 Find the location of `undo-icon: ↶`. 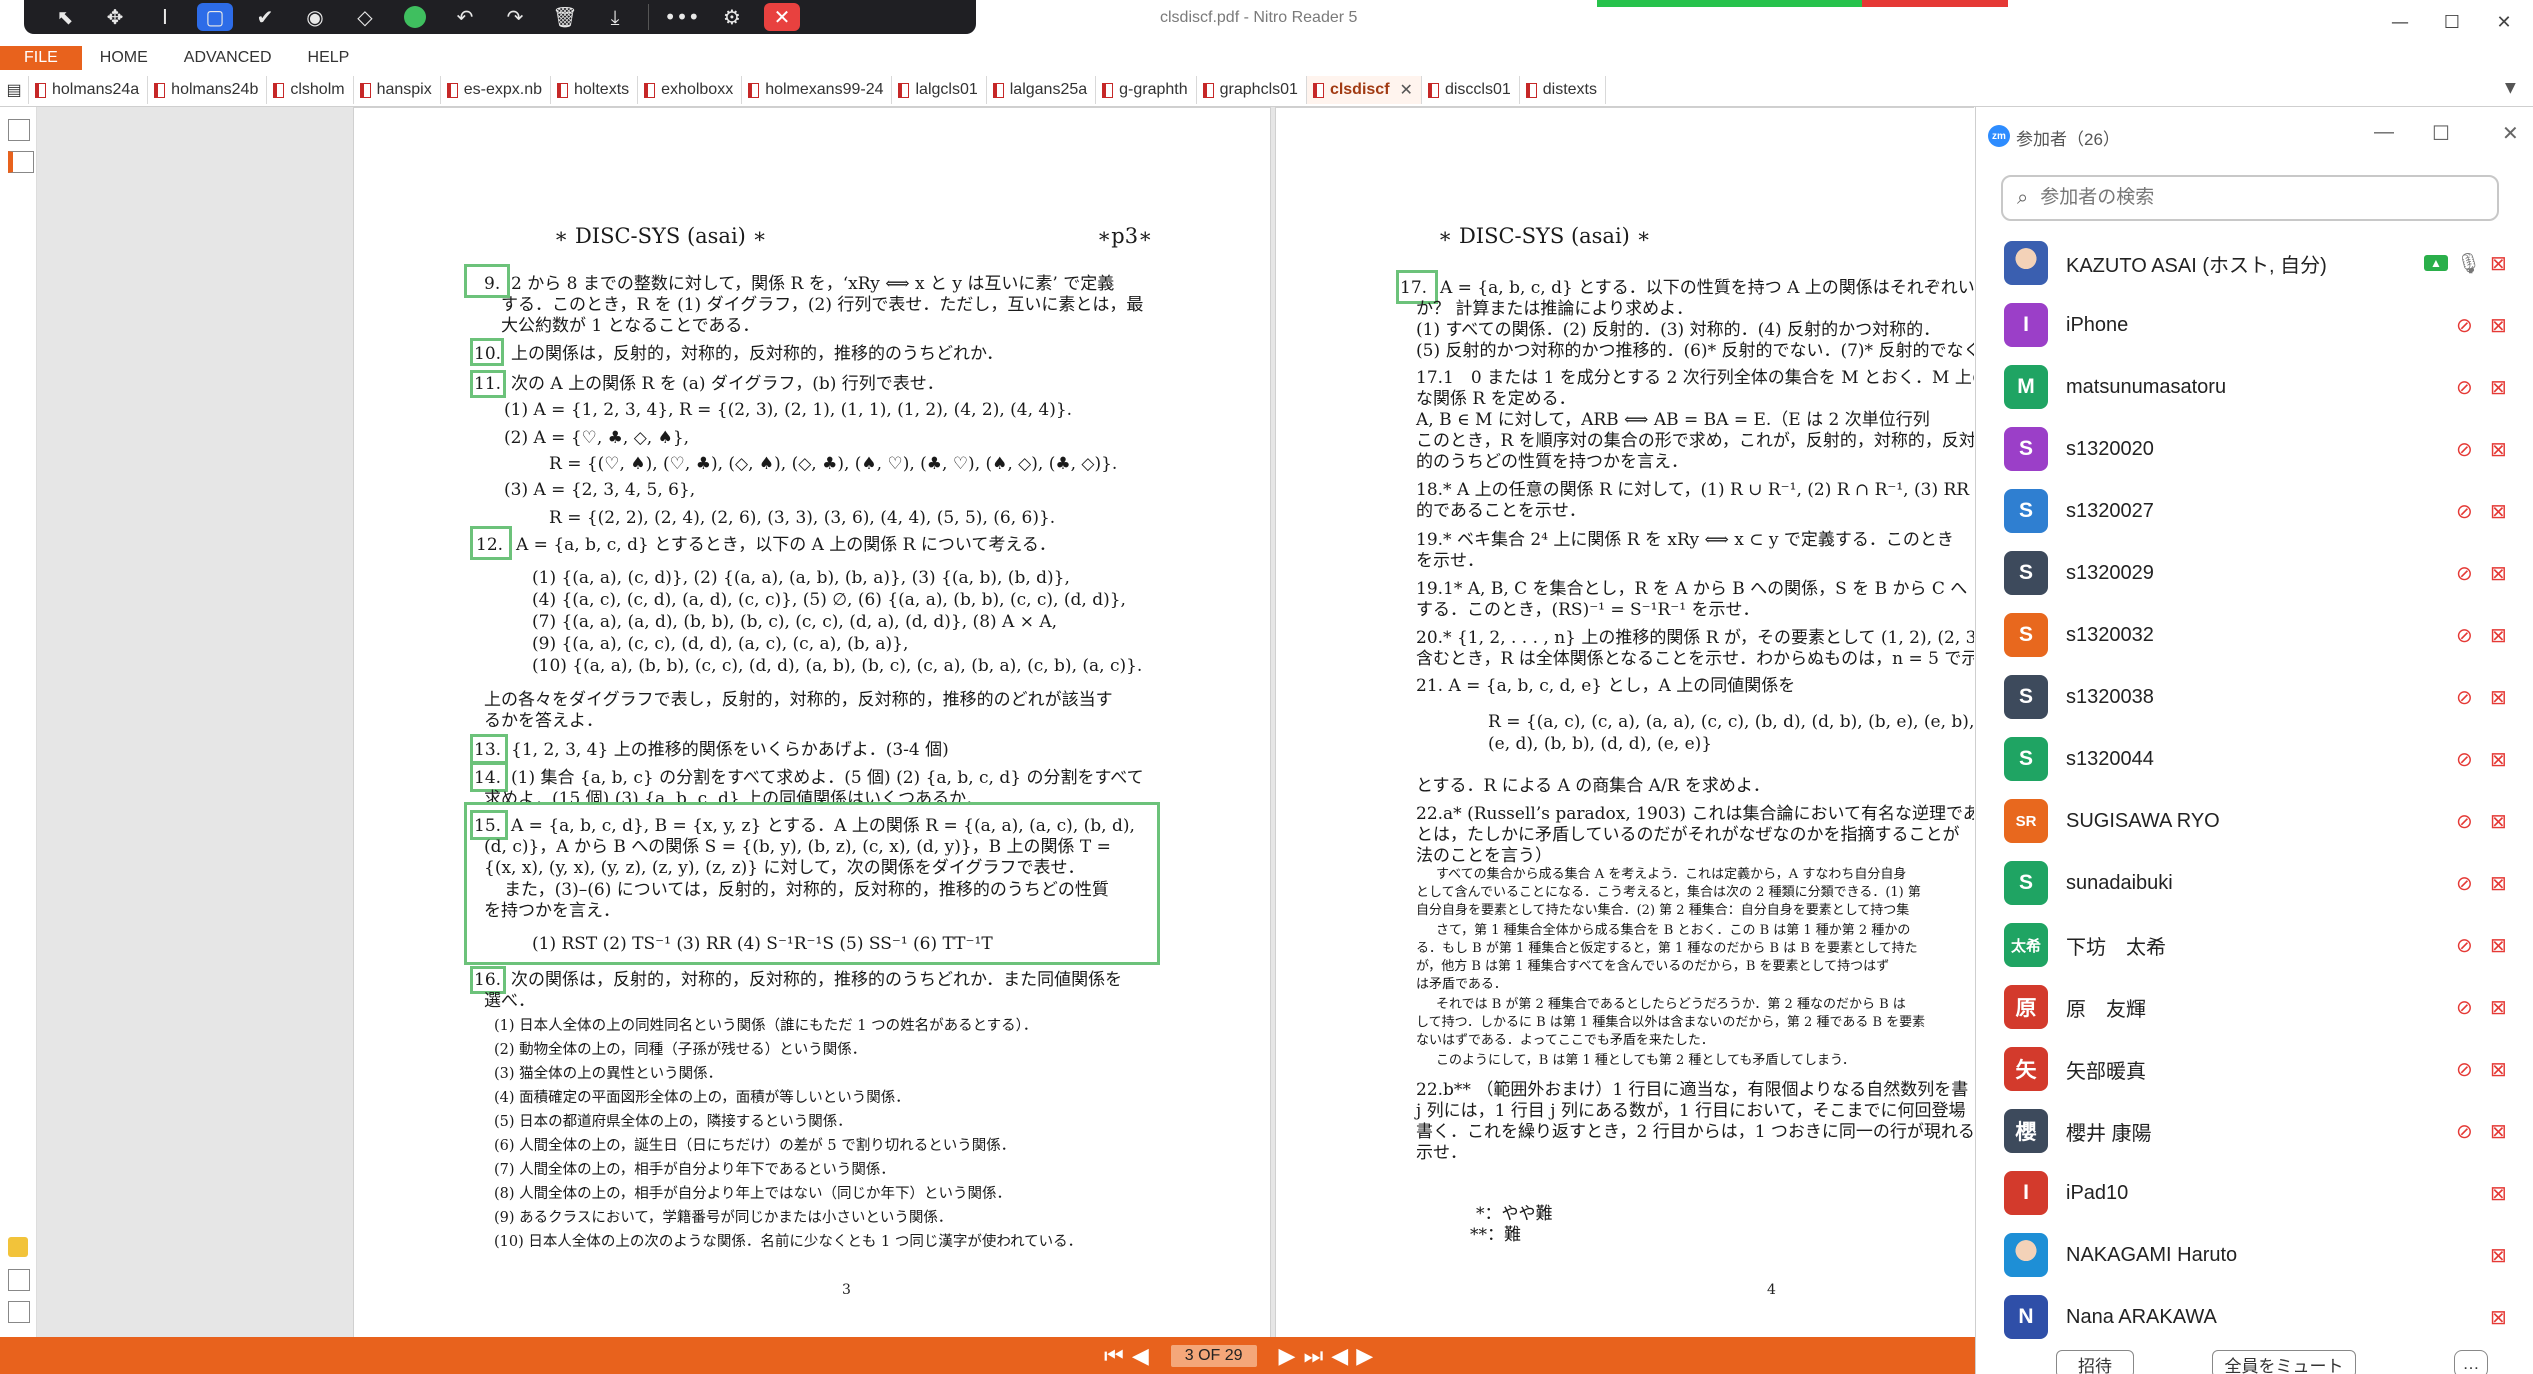

undo-icon: ↶ is located at coordinates (465, 17).